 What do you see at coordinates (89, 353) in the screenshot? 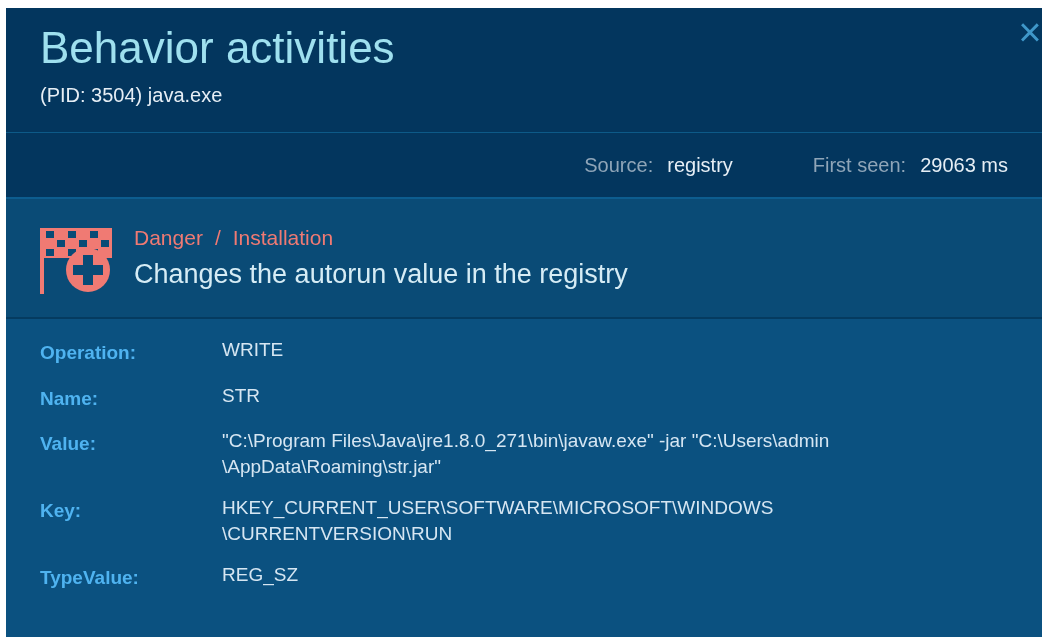
I see `detail-label: Operation:` at bounding box center [89, 353].